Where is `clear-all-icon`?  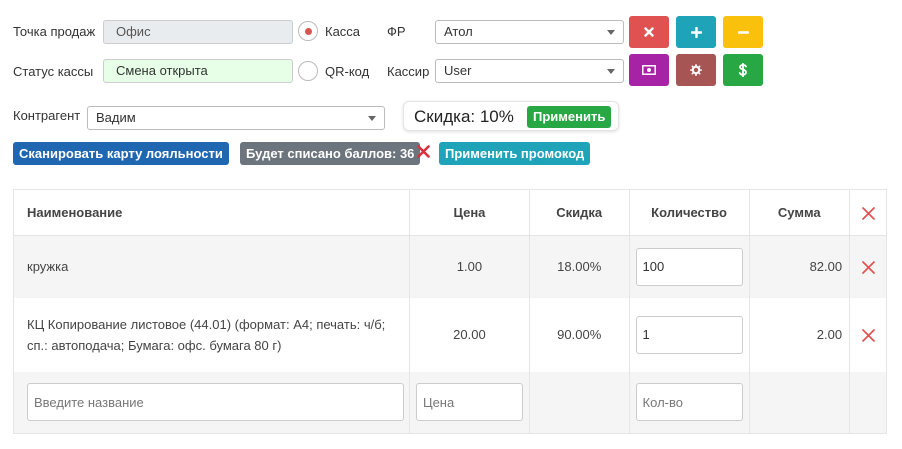 clear-all-icon is located at coordinates (868, 213).